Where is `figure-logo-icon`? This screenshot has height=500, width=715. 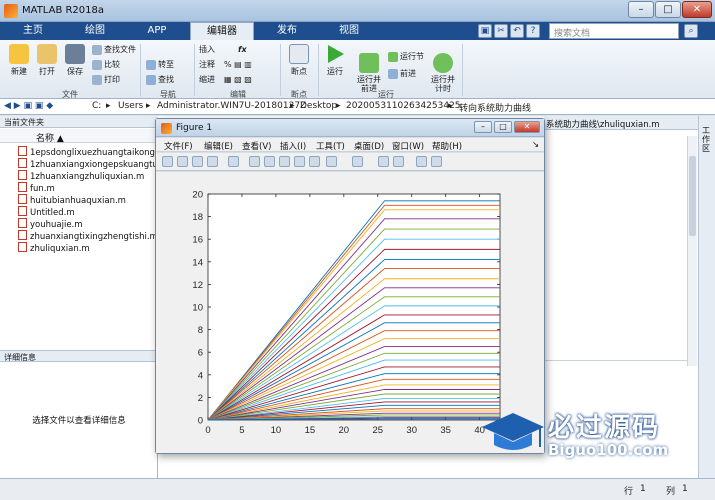
figure-logo-icon is located at coordinates (166, 128).